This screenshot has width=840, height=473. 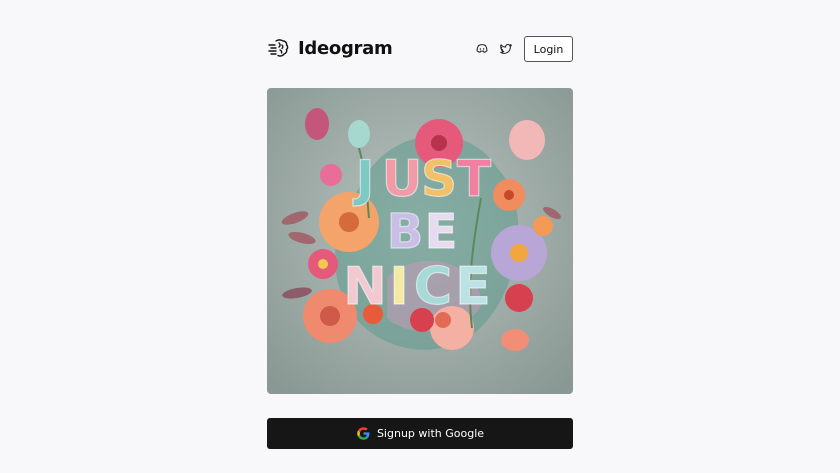 I want to click on header: Ideogram Login, so click(x=420, y=49).